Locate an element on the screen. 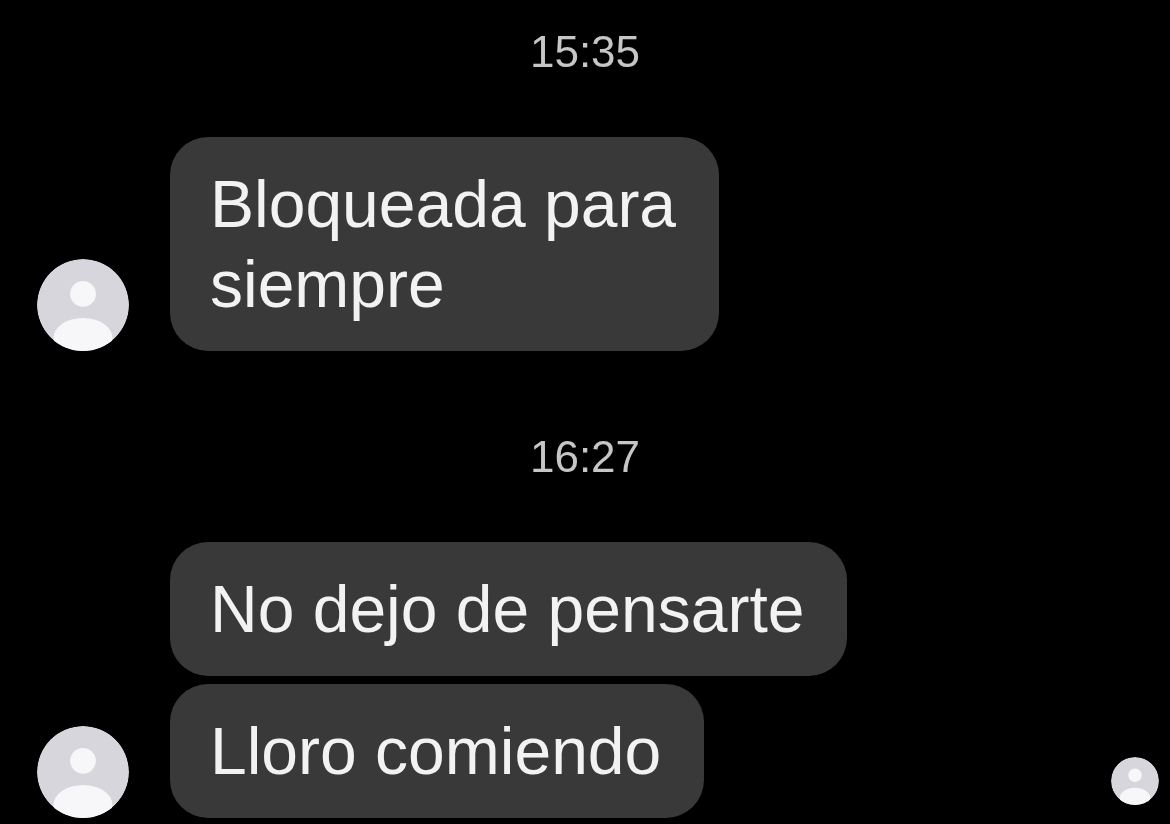 The image size is (1170, 824). message-bubble: Bloqueada para siempre is located at coordinates (444, 244).